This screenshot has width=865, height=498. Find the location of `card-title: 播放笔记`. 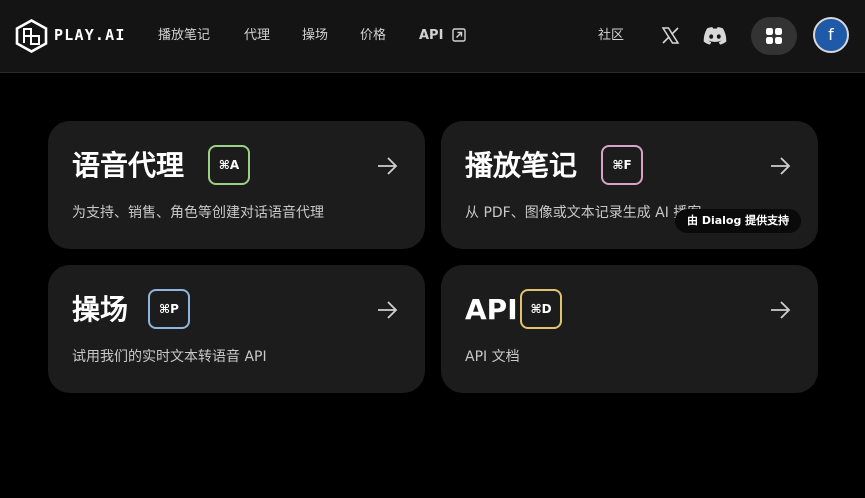

card-title: 播放笔记 is located at coordinates (521, 165).